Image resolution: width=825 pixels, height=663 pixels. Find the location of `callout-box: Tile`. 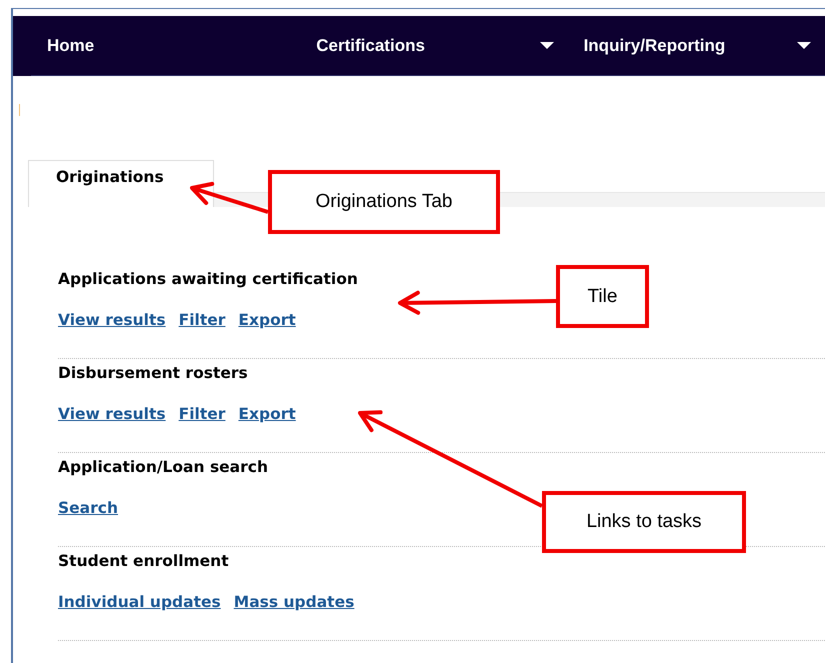

callout-box: Tile is located at coordinates (602, 296).